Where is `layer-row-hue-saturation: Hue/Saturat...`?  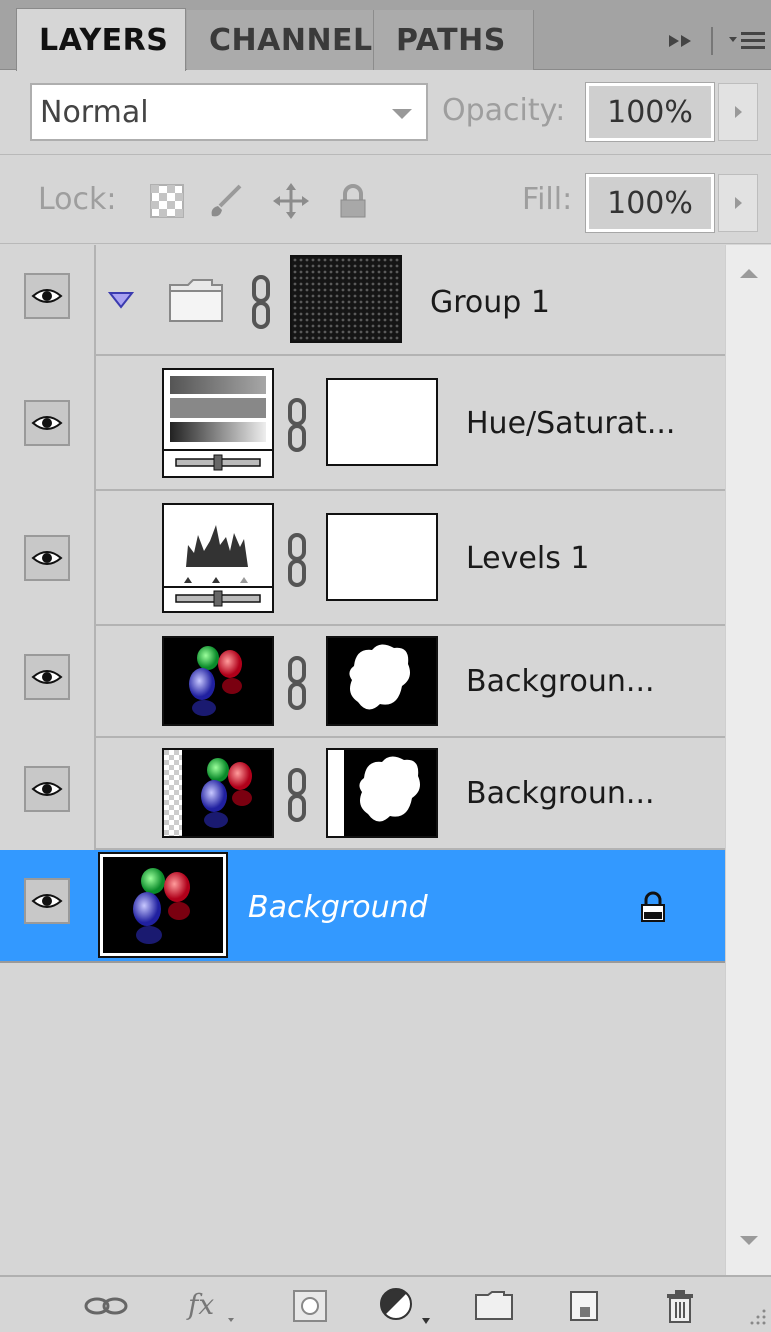 layer-row-hue-saturation: Hue/Saturat... is located at coordinates (362, 423).